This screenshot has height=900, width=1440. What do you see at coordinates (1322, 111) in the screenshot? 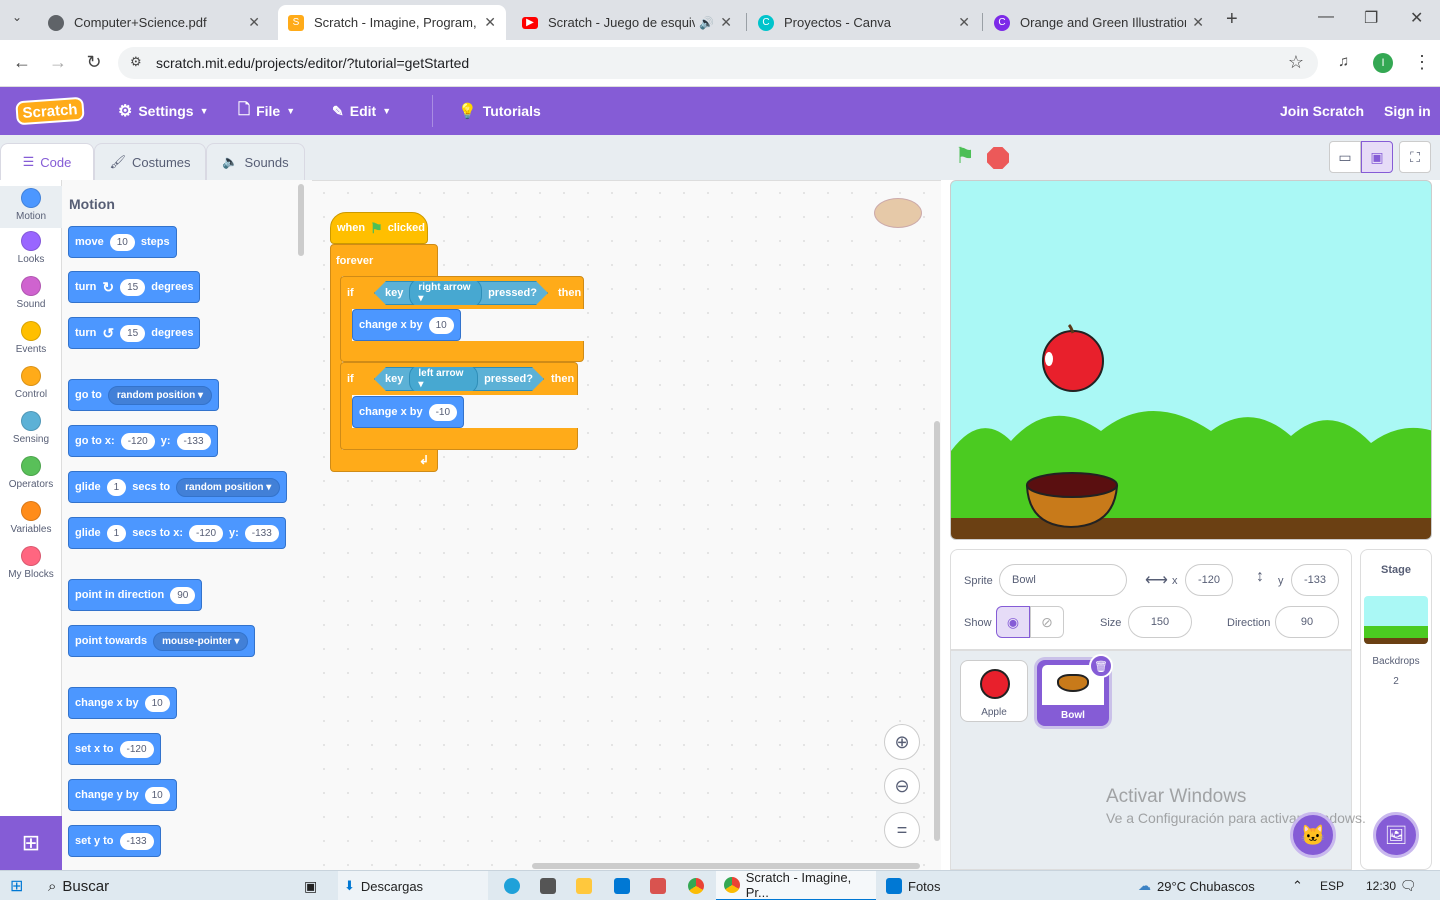
I see `join-scratch-link: Join Scratch` at bounding box center [1322, 111].